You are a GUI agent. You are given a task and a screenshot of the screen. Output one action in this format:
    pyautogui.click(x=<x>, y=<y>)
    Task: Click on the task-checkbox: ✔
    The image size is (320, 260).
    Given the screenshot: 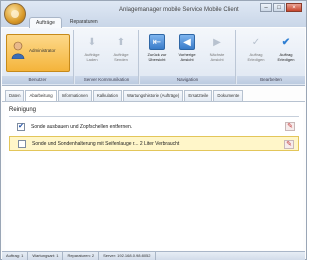 What is the action you would take?
    pyautogui.click(x=21, y=126)
    